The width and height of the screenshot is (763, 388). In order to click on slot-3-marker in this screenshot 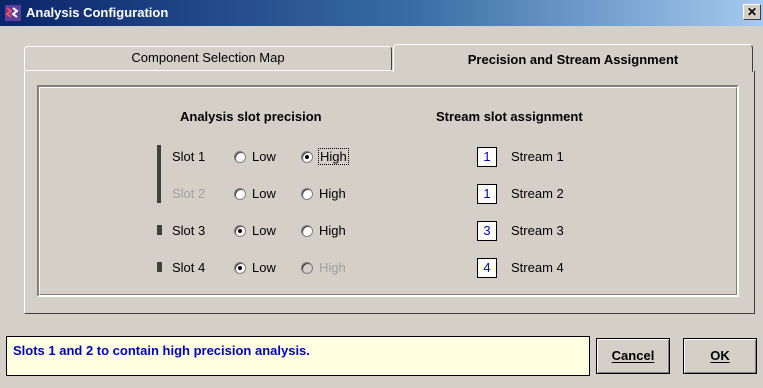, I will do `click(159, 230)`.